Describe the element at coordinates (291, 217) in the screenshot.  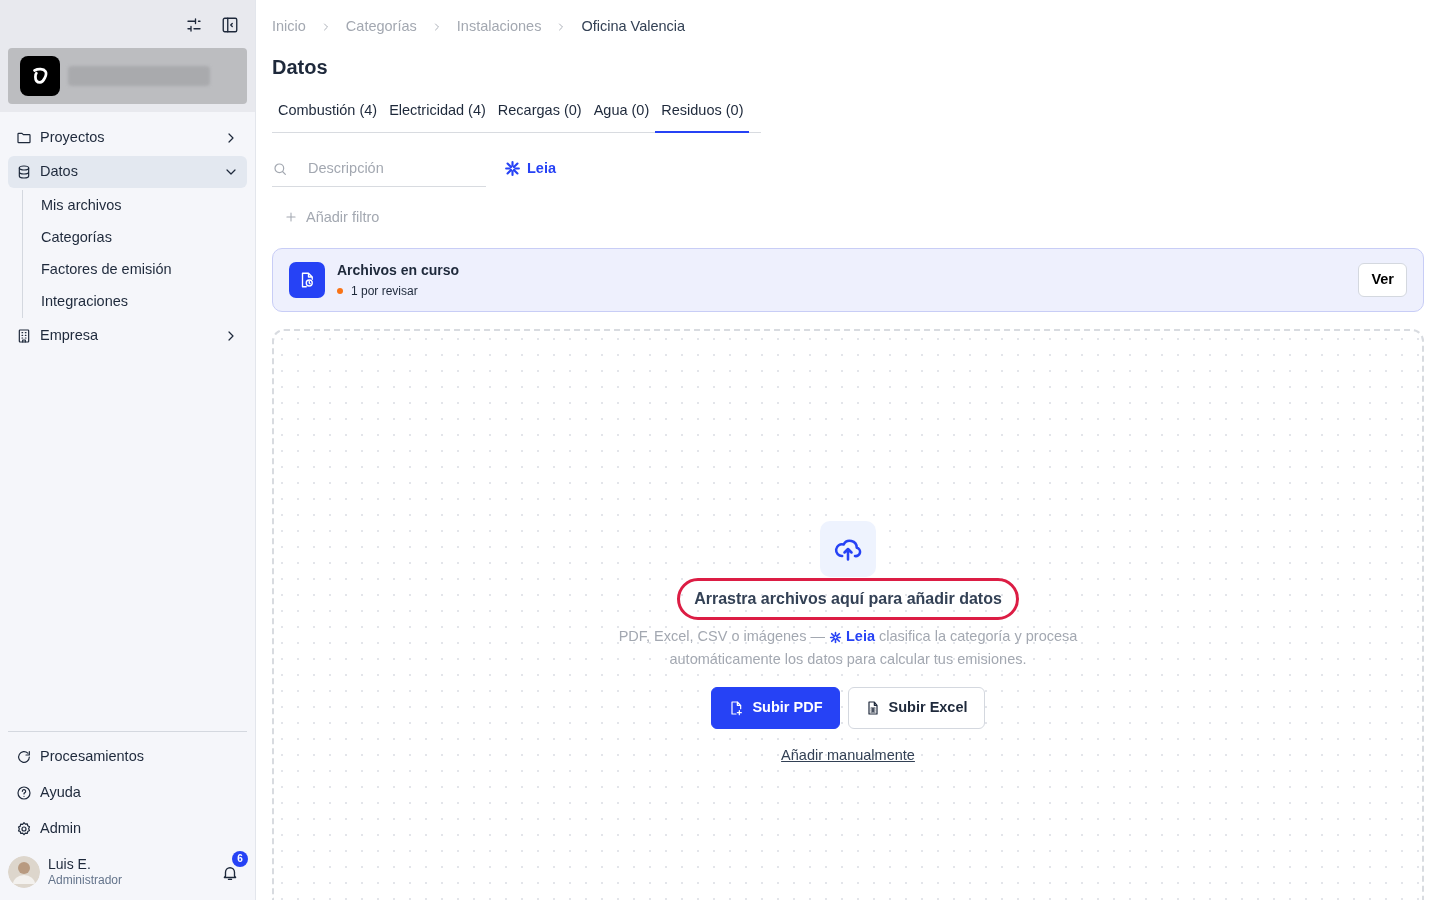
I see `plus-icon` at that location.